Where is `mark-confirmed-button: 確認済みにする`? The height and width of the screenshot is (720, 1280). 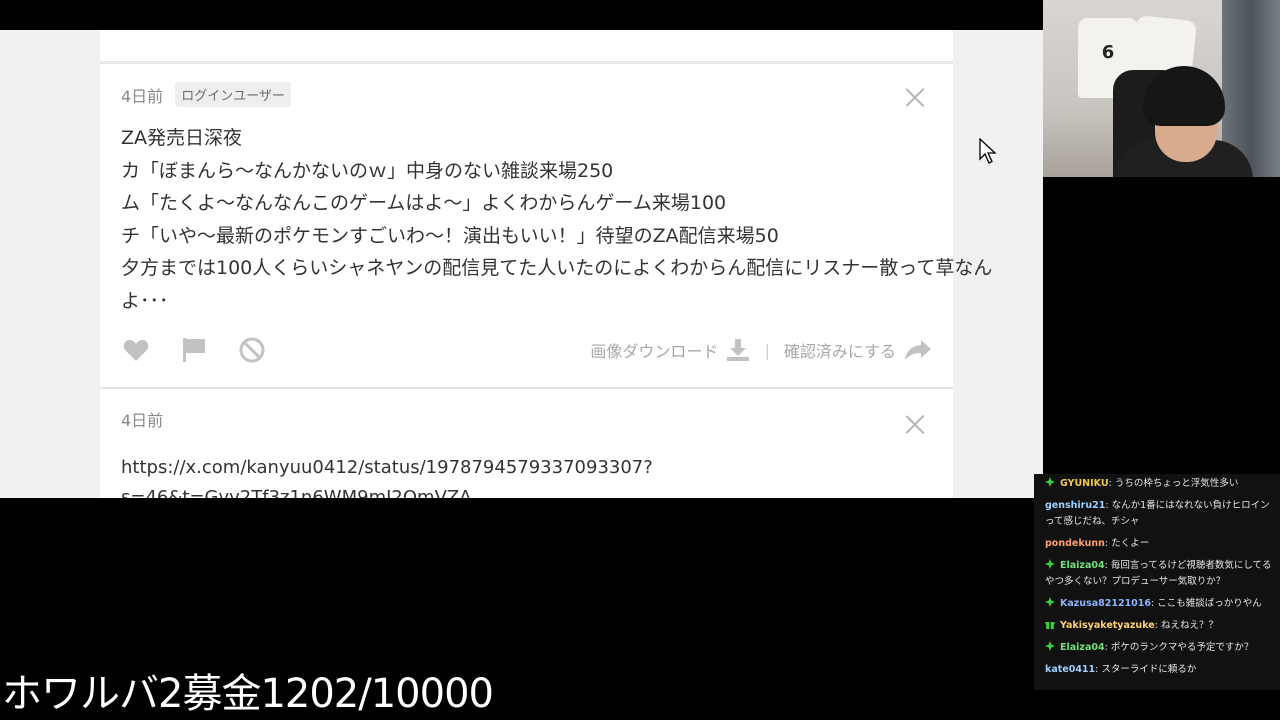 mark-confirmed-button: 確認済みにする is located at coordinates (858, 350).